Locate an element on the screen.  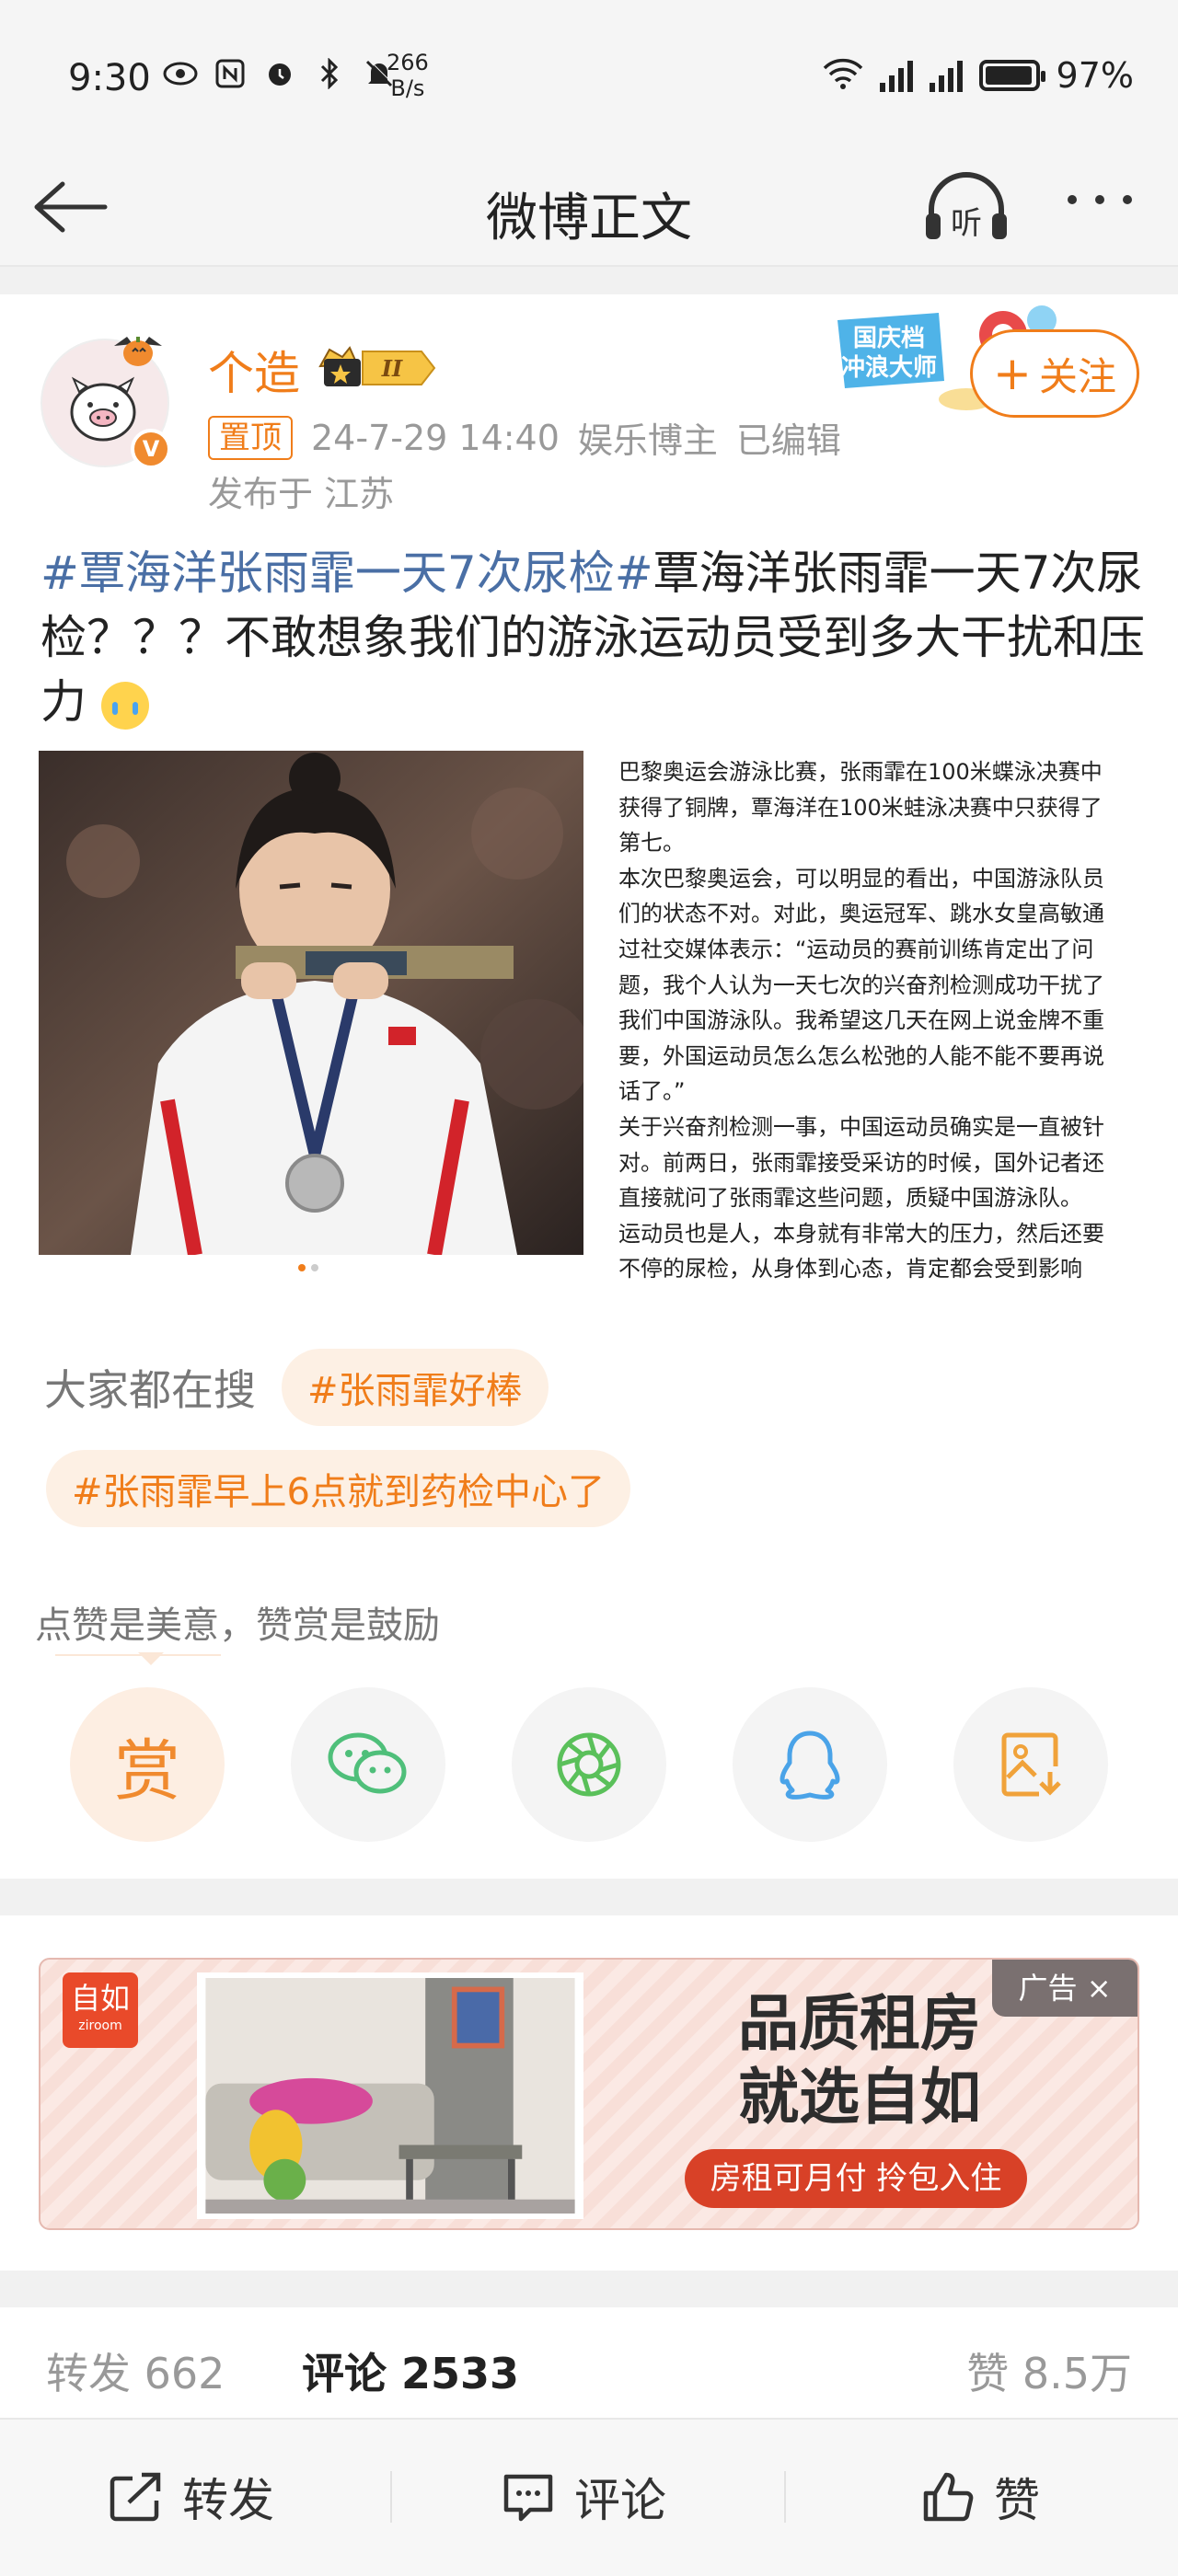
close-icon: × is located at coordinates (1099, 1988).